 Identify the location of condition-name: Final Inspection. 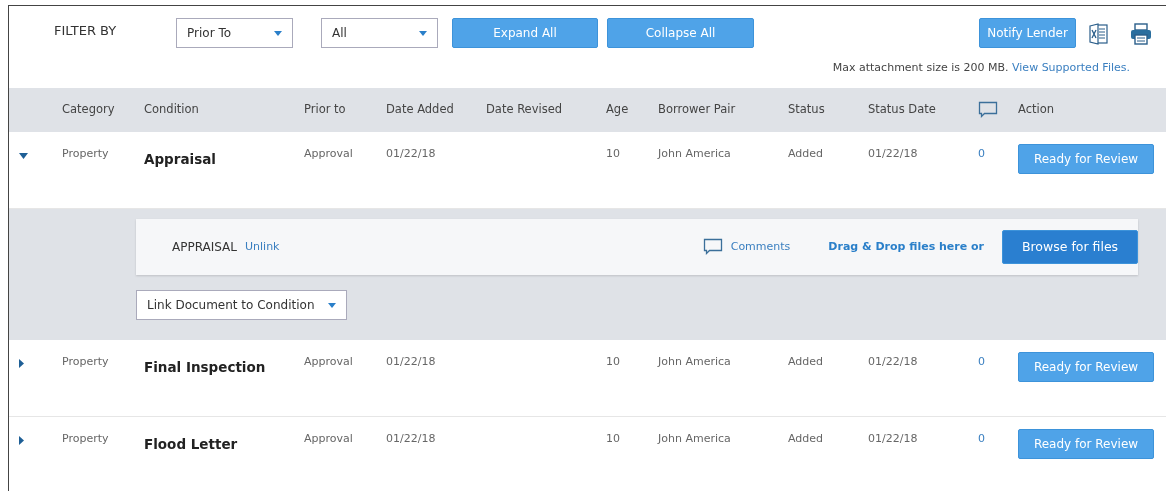
(205, 367).